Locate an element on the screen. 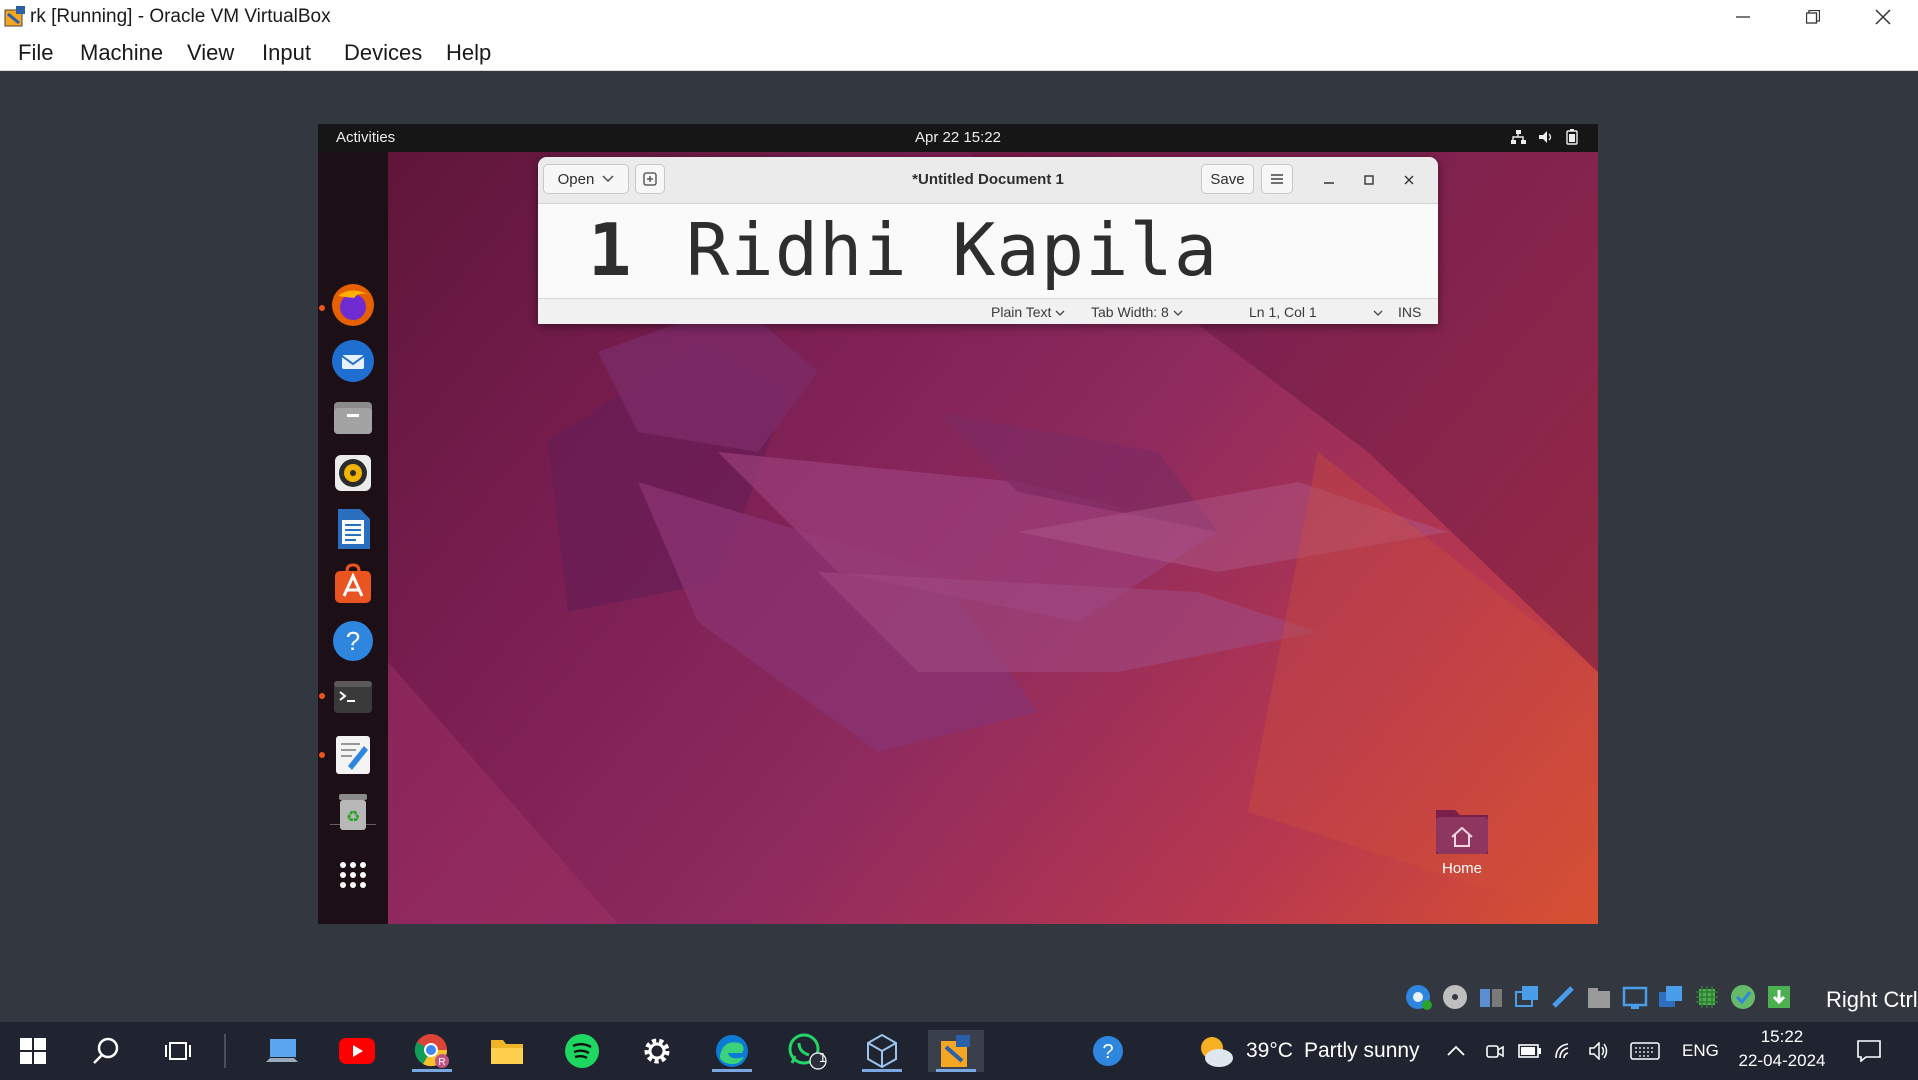  editor-maximize-button is located at coordinates (1369, 180).